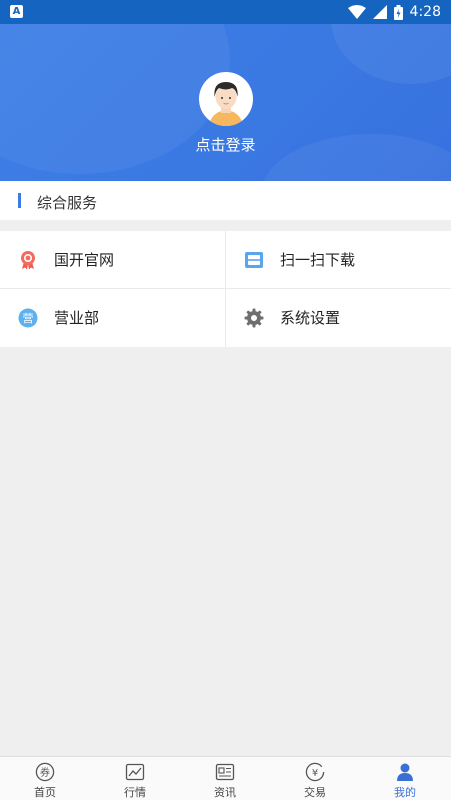  What do you see at coordinates (310, 318) in the screenshot?
I see `service-label: 系统设置` at bounding box center [310, 318].